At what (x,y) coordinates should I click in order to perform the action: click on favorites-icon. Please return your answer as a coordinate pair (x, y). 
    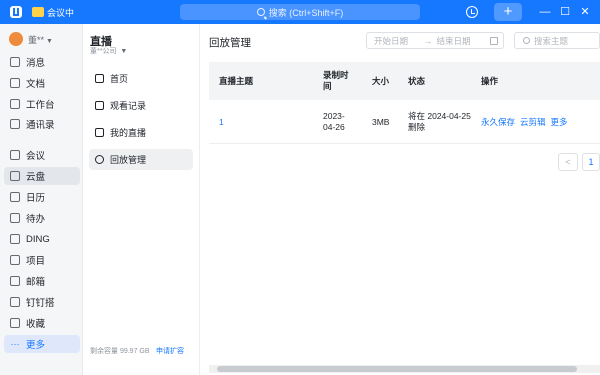
    Looking at the image, I should click on (15, 323).